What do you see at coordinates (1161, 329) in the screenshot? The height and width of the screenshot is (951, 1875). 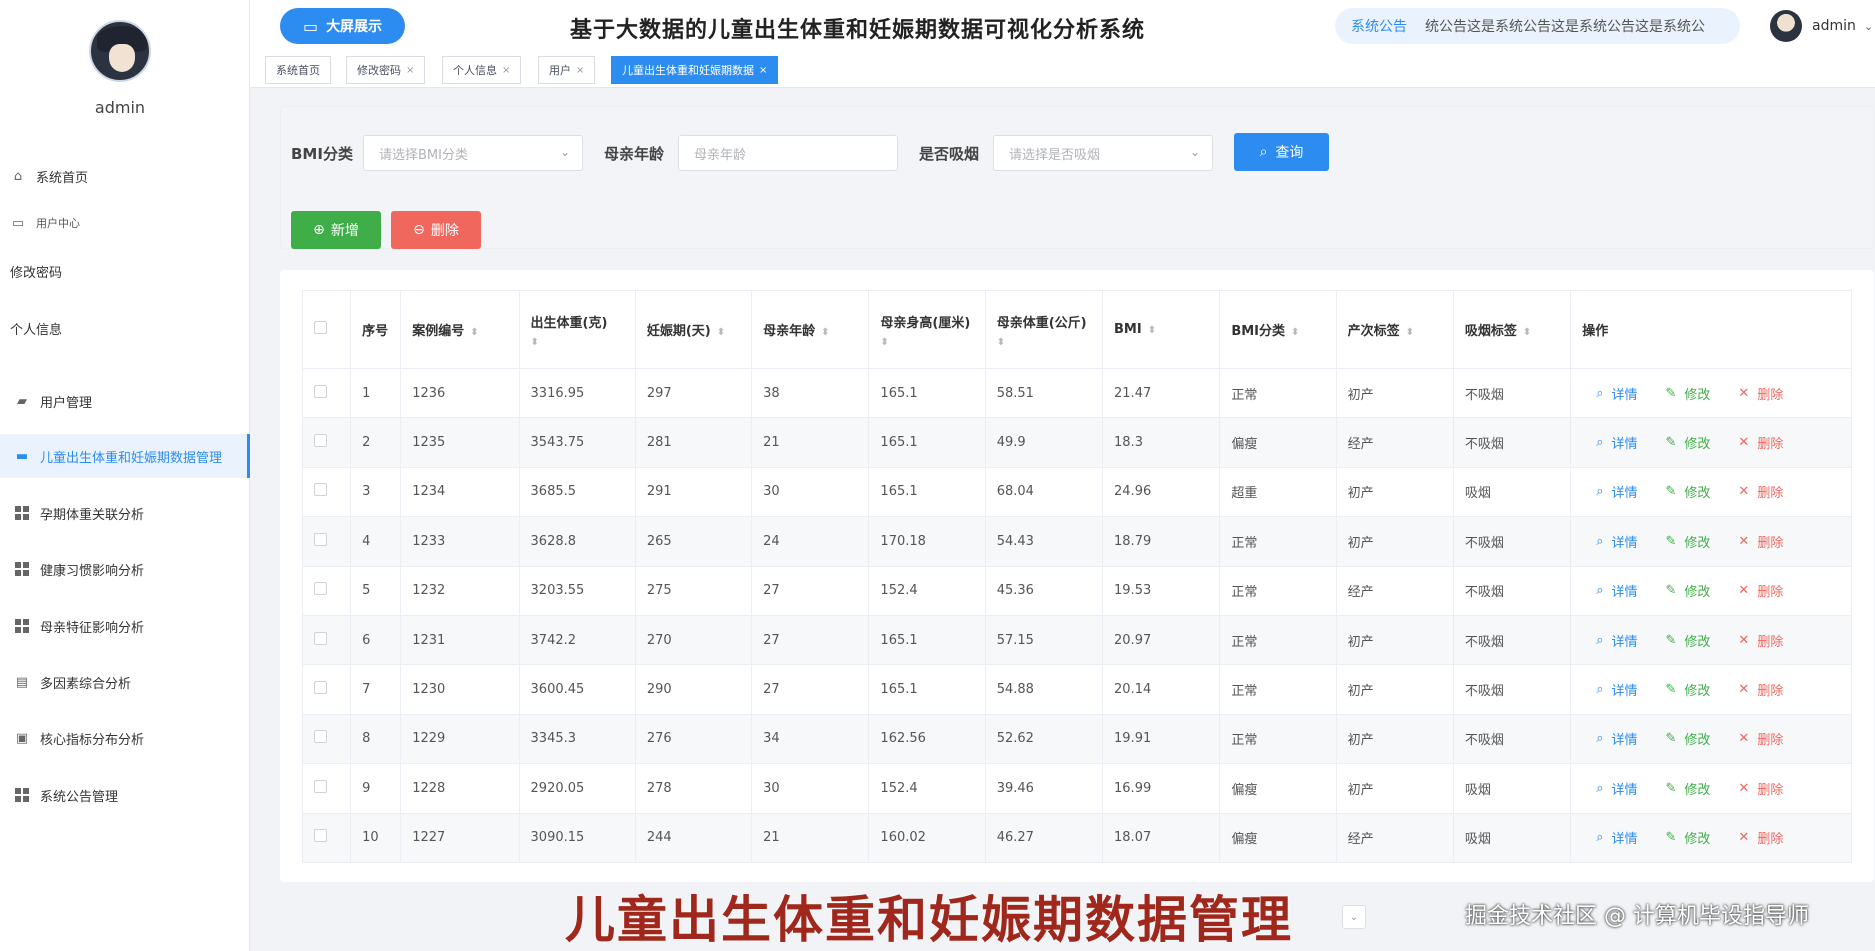 I see `column-header: BMI ⬍` at bounding box center [1161, 329].